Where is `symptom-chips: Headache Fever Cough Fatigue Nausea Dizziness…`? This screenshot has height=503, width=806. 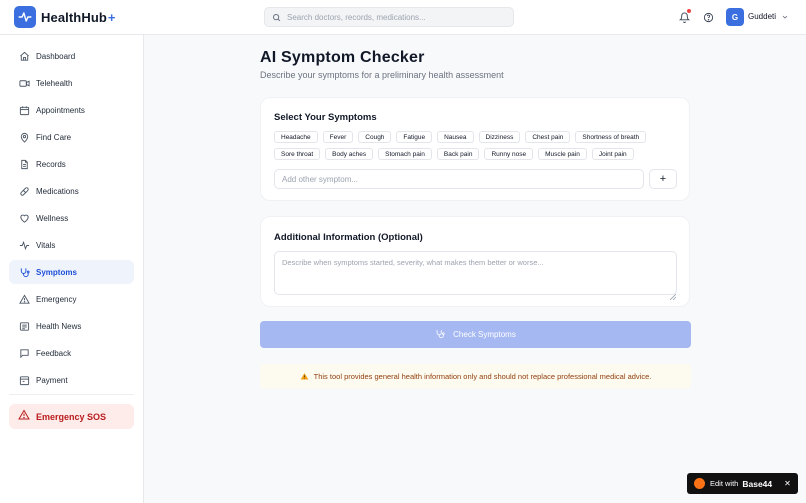
symptom-chips: Headache Fever Cough Fatigue Nausea Dizziness… is located at coordinates (474, 148).